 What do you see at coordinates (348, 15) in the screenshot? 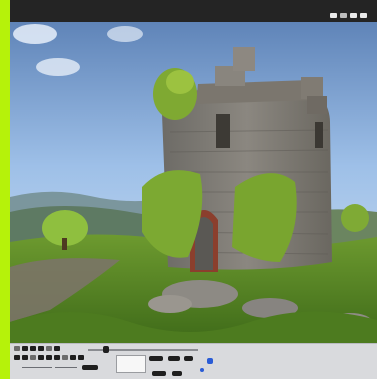
I see `window-controls` at bounding box center [348, 15].